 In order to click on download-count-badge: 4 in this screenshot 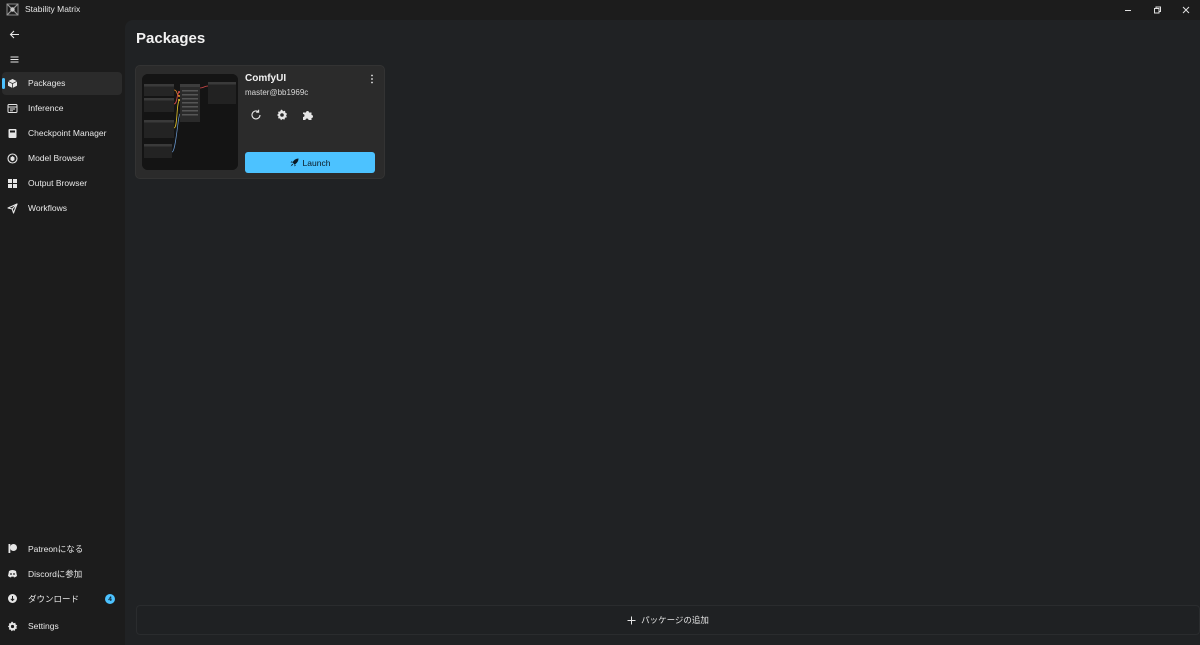, I will do `click(110, 599)`.